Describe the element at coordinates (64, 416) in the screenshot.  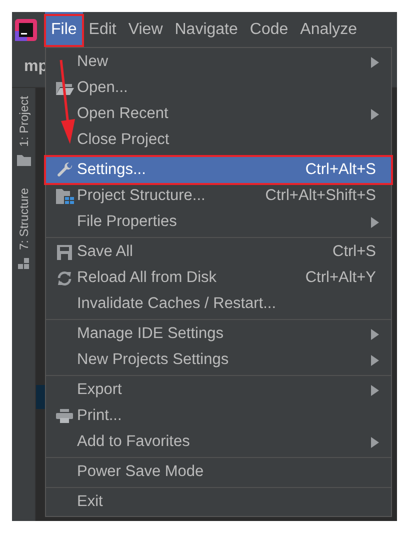
I see `printer-icon` at that location.